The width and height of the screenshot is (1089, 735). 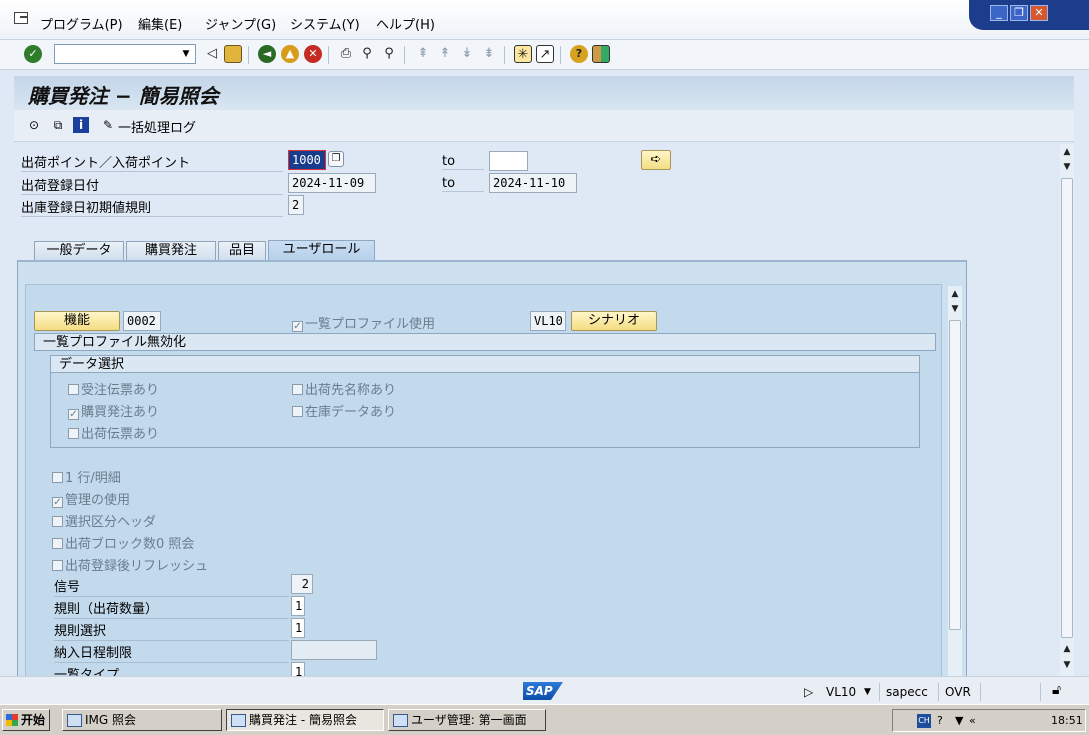 What do you see at coordinates (614, 321) in the screenshot?
I see `scenario-button: シナリオ` at bounding box center [614, 321].